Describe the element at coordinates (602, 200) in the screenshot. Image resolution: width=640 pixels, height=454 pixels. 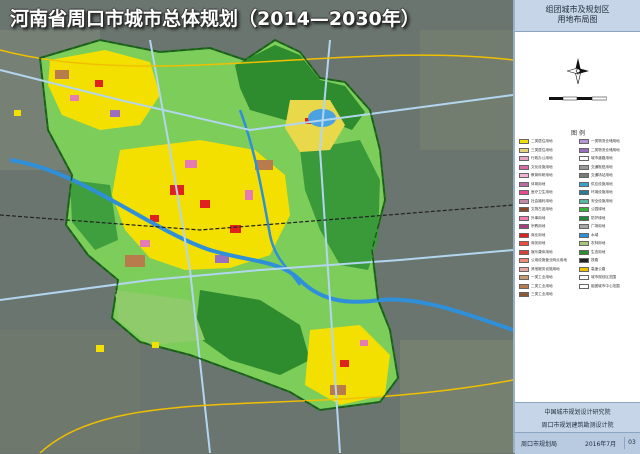
I see `legend-label: 安全设施用地` at that location.